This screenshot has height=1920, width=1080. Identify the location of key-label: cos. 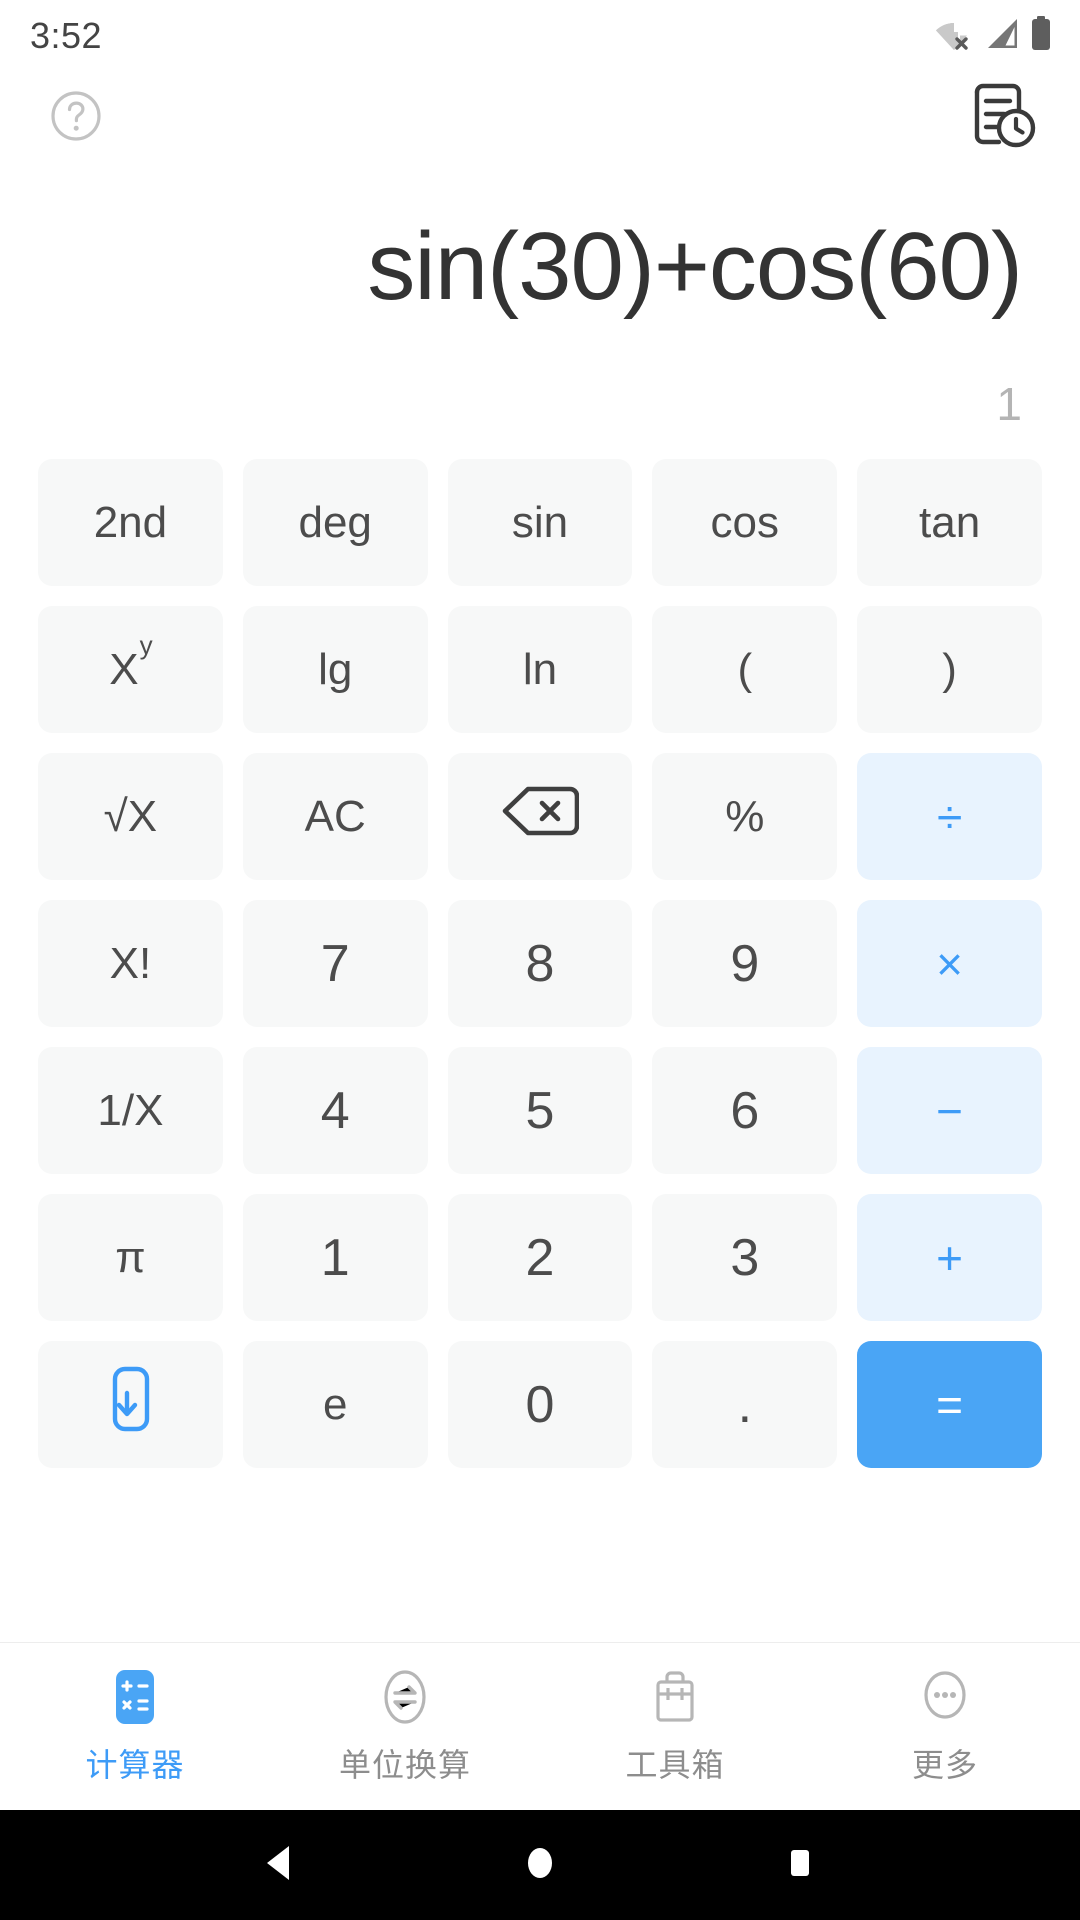
(745, 522).